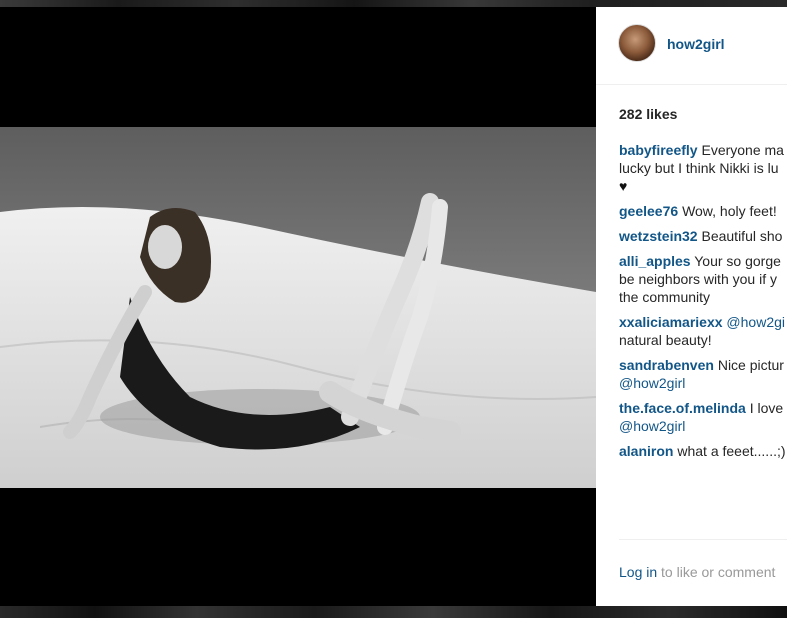  I want to click on comment-username: wetzstein32, so click(658, 236).